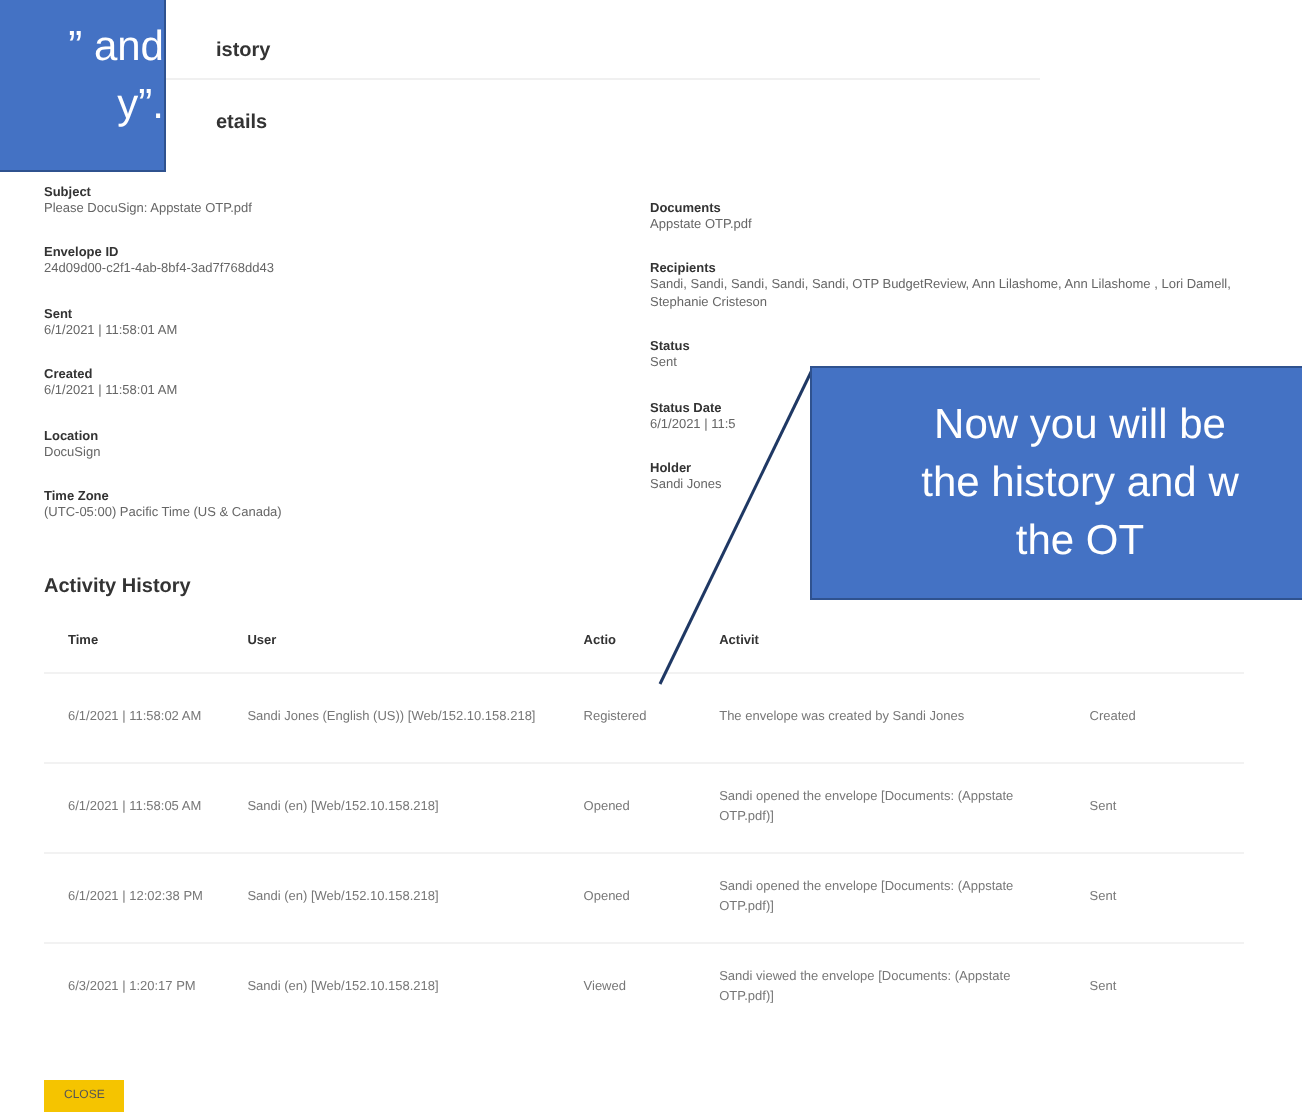 Image resolution: width=1302 pixels, height=1112 pixels. Describe the element at coordinates (116, 585) in the screenshot. I see `section-title: Activity History` at that location.